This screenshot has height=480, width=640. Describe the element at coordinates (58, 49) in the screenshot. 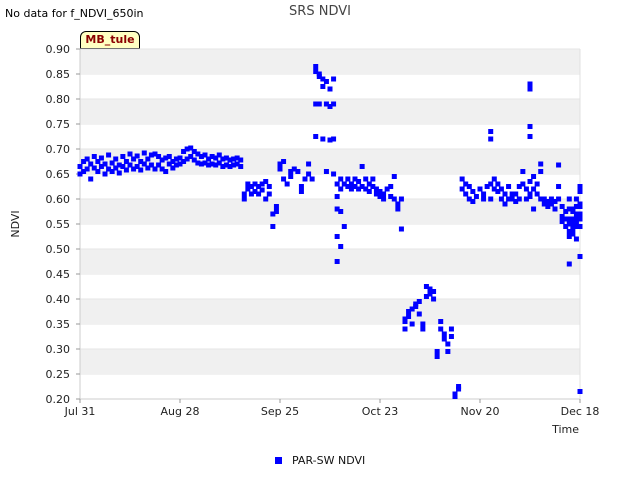

I see `y-tick-label: 0.90` at that location.